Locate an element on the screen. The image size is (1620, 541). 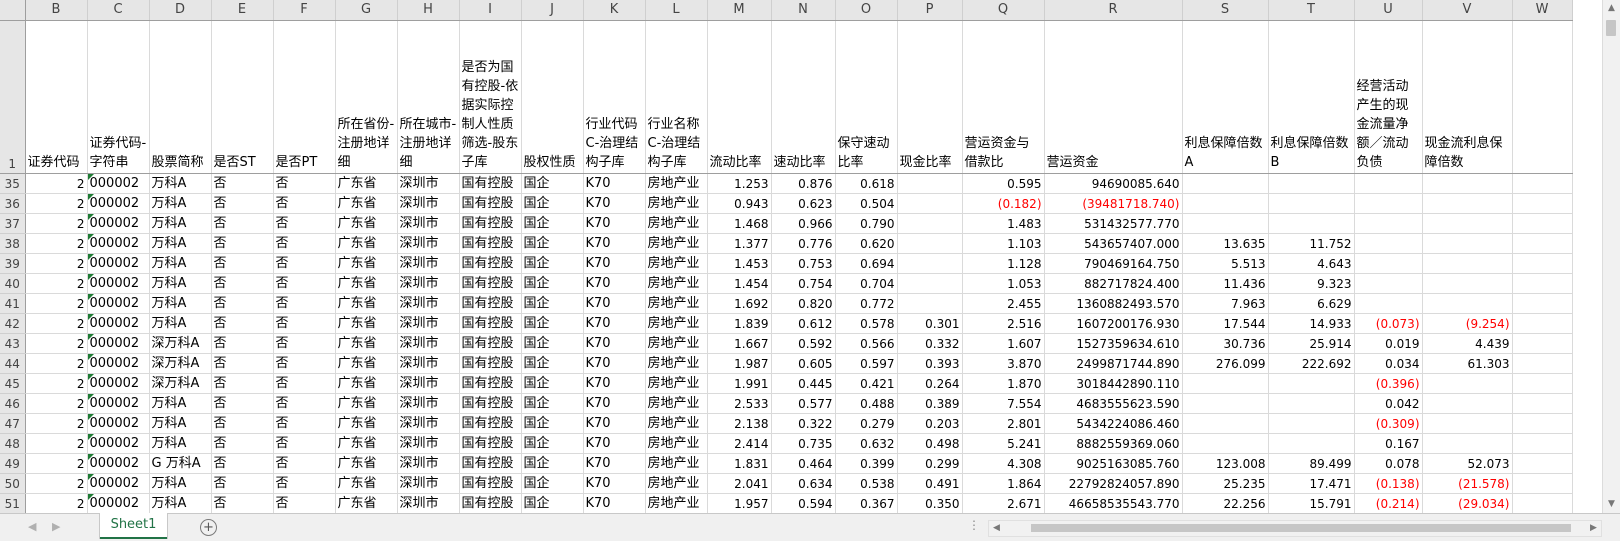
cell: 0.399 is located at coordinates (866, 463).